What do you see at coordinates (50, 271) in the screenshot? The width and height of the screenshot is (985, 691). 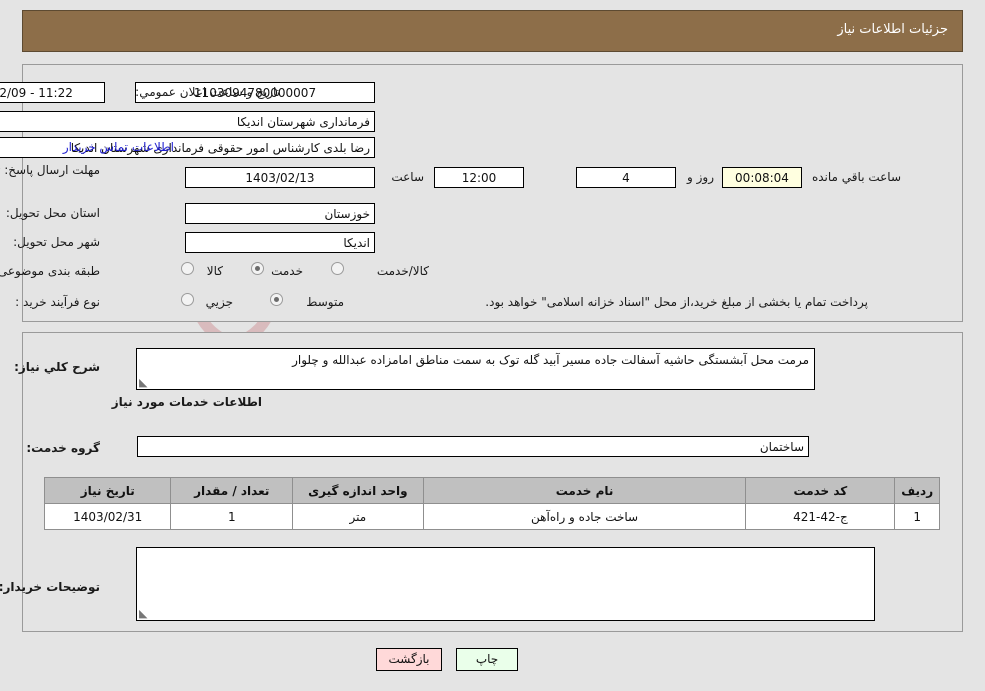 I see `subject-category-label: طبقه بندی موضوعی:` at bounding box center [50, 271].